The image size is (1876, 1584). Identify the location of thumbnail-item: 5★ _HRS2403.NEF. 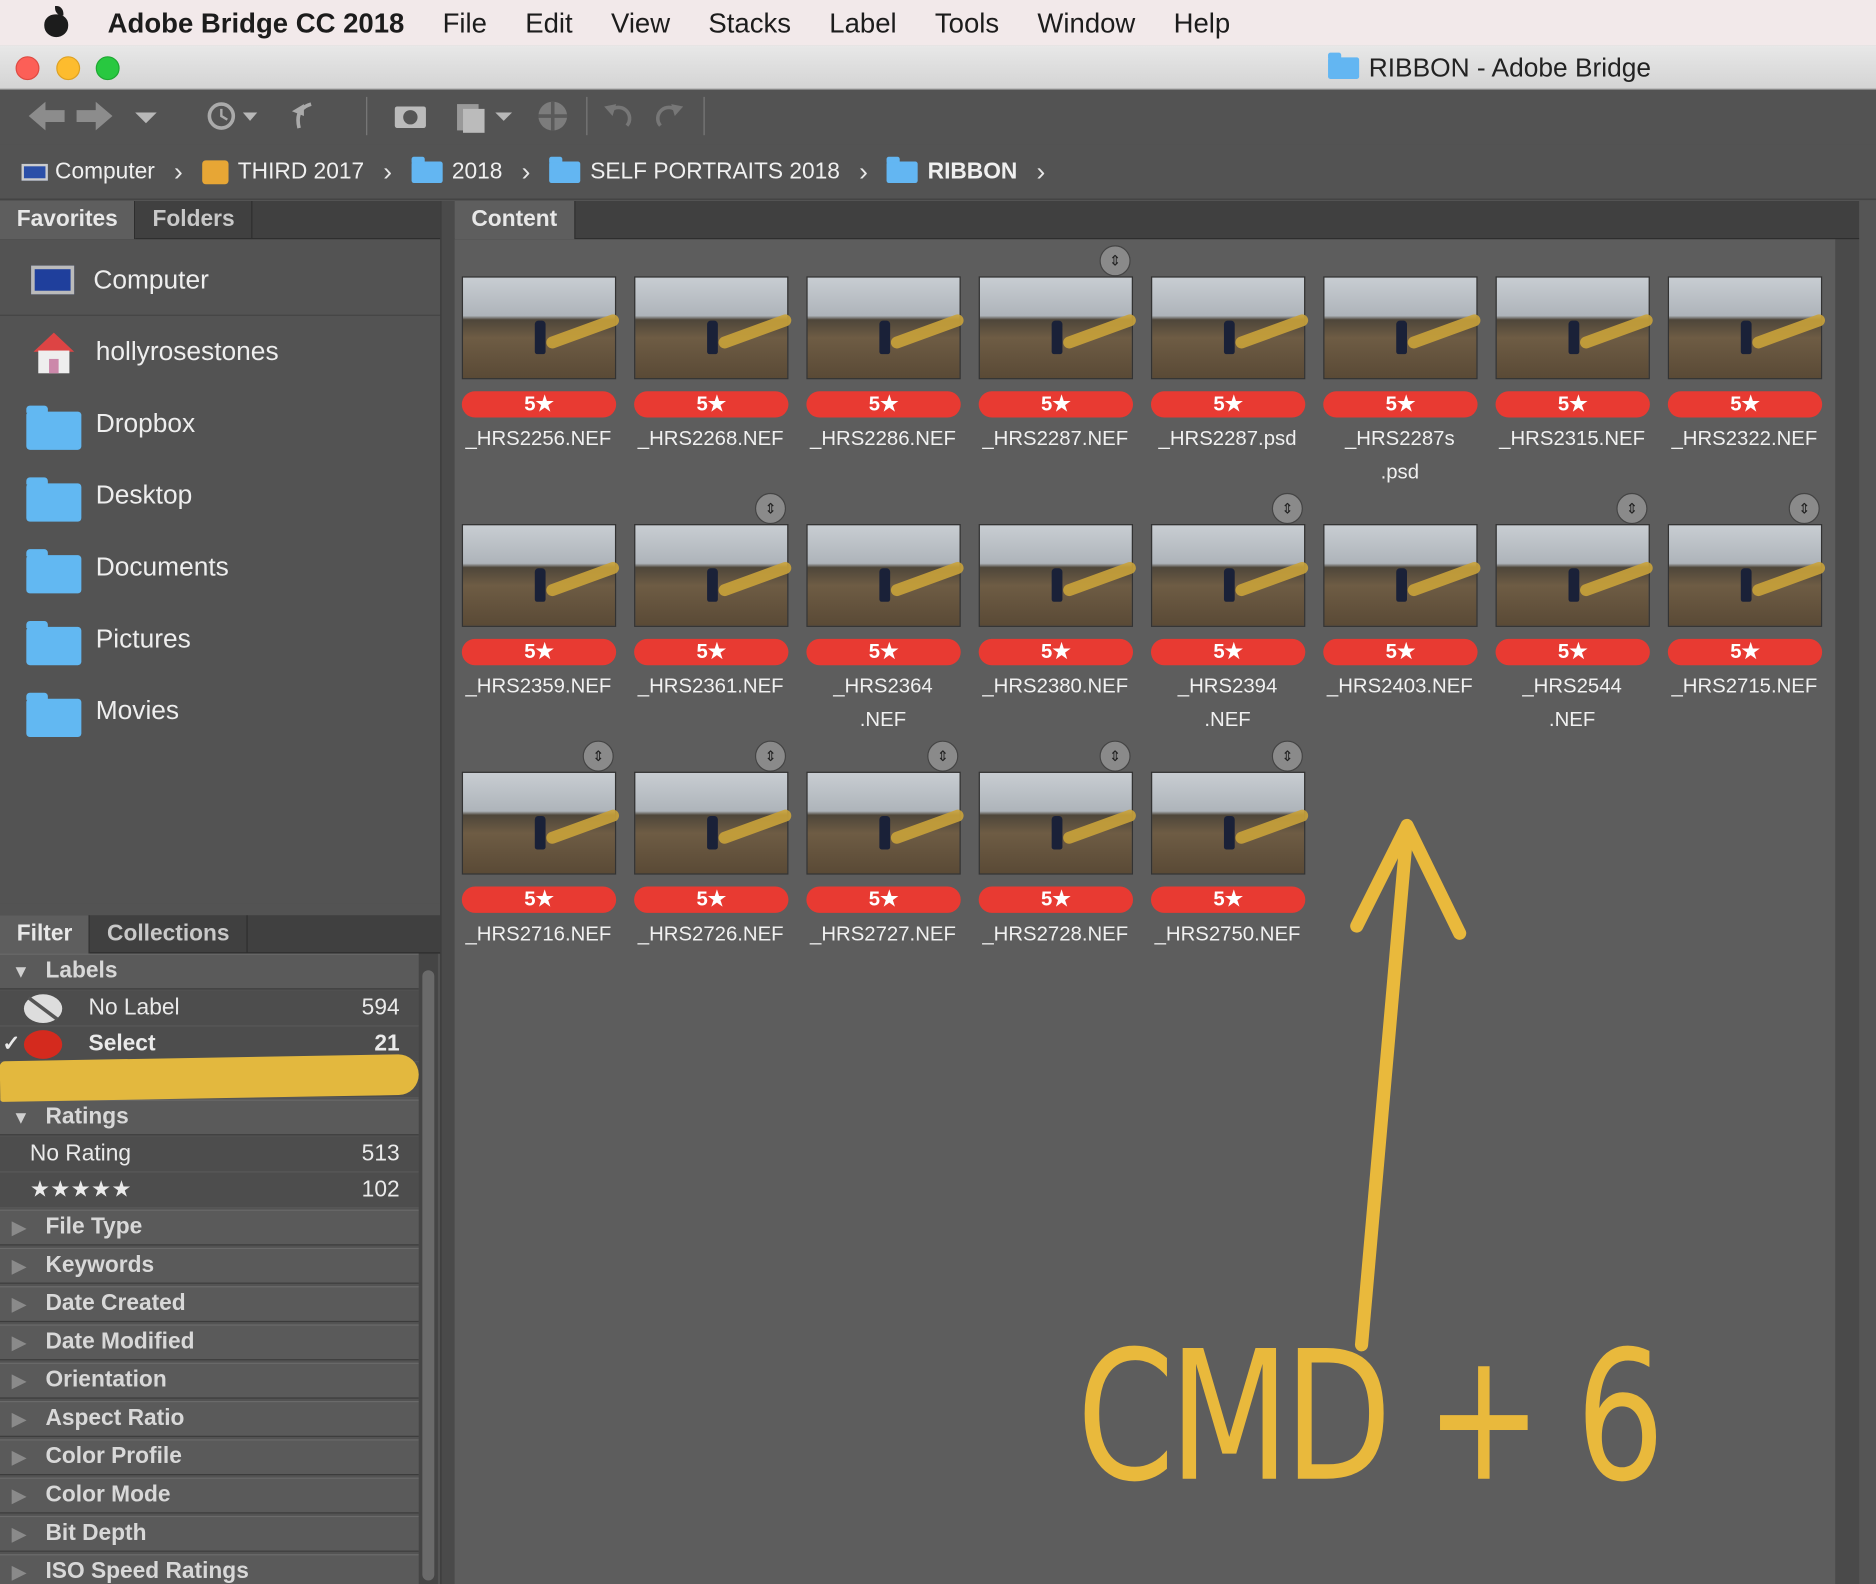
(1401, 619).